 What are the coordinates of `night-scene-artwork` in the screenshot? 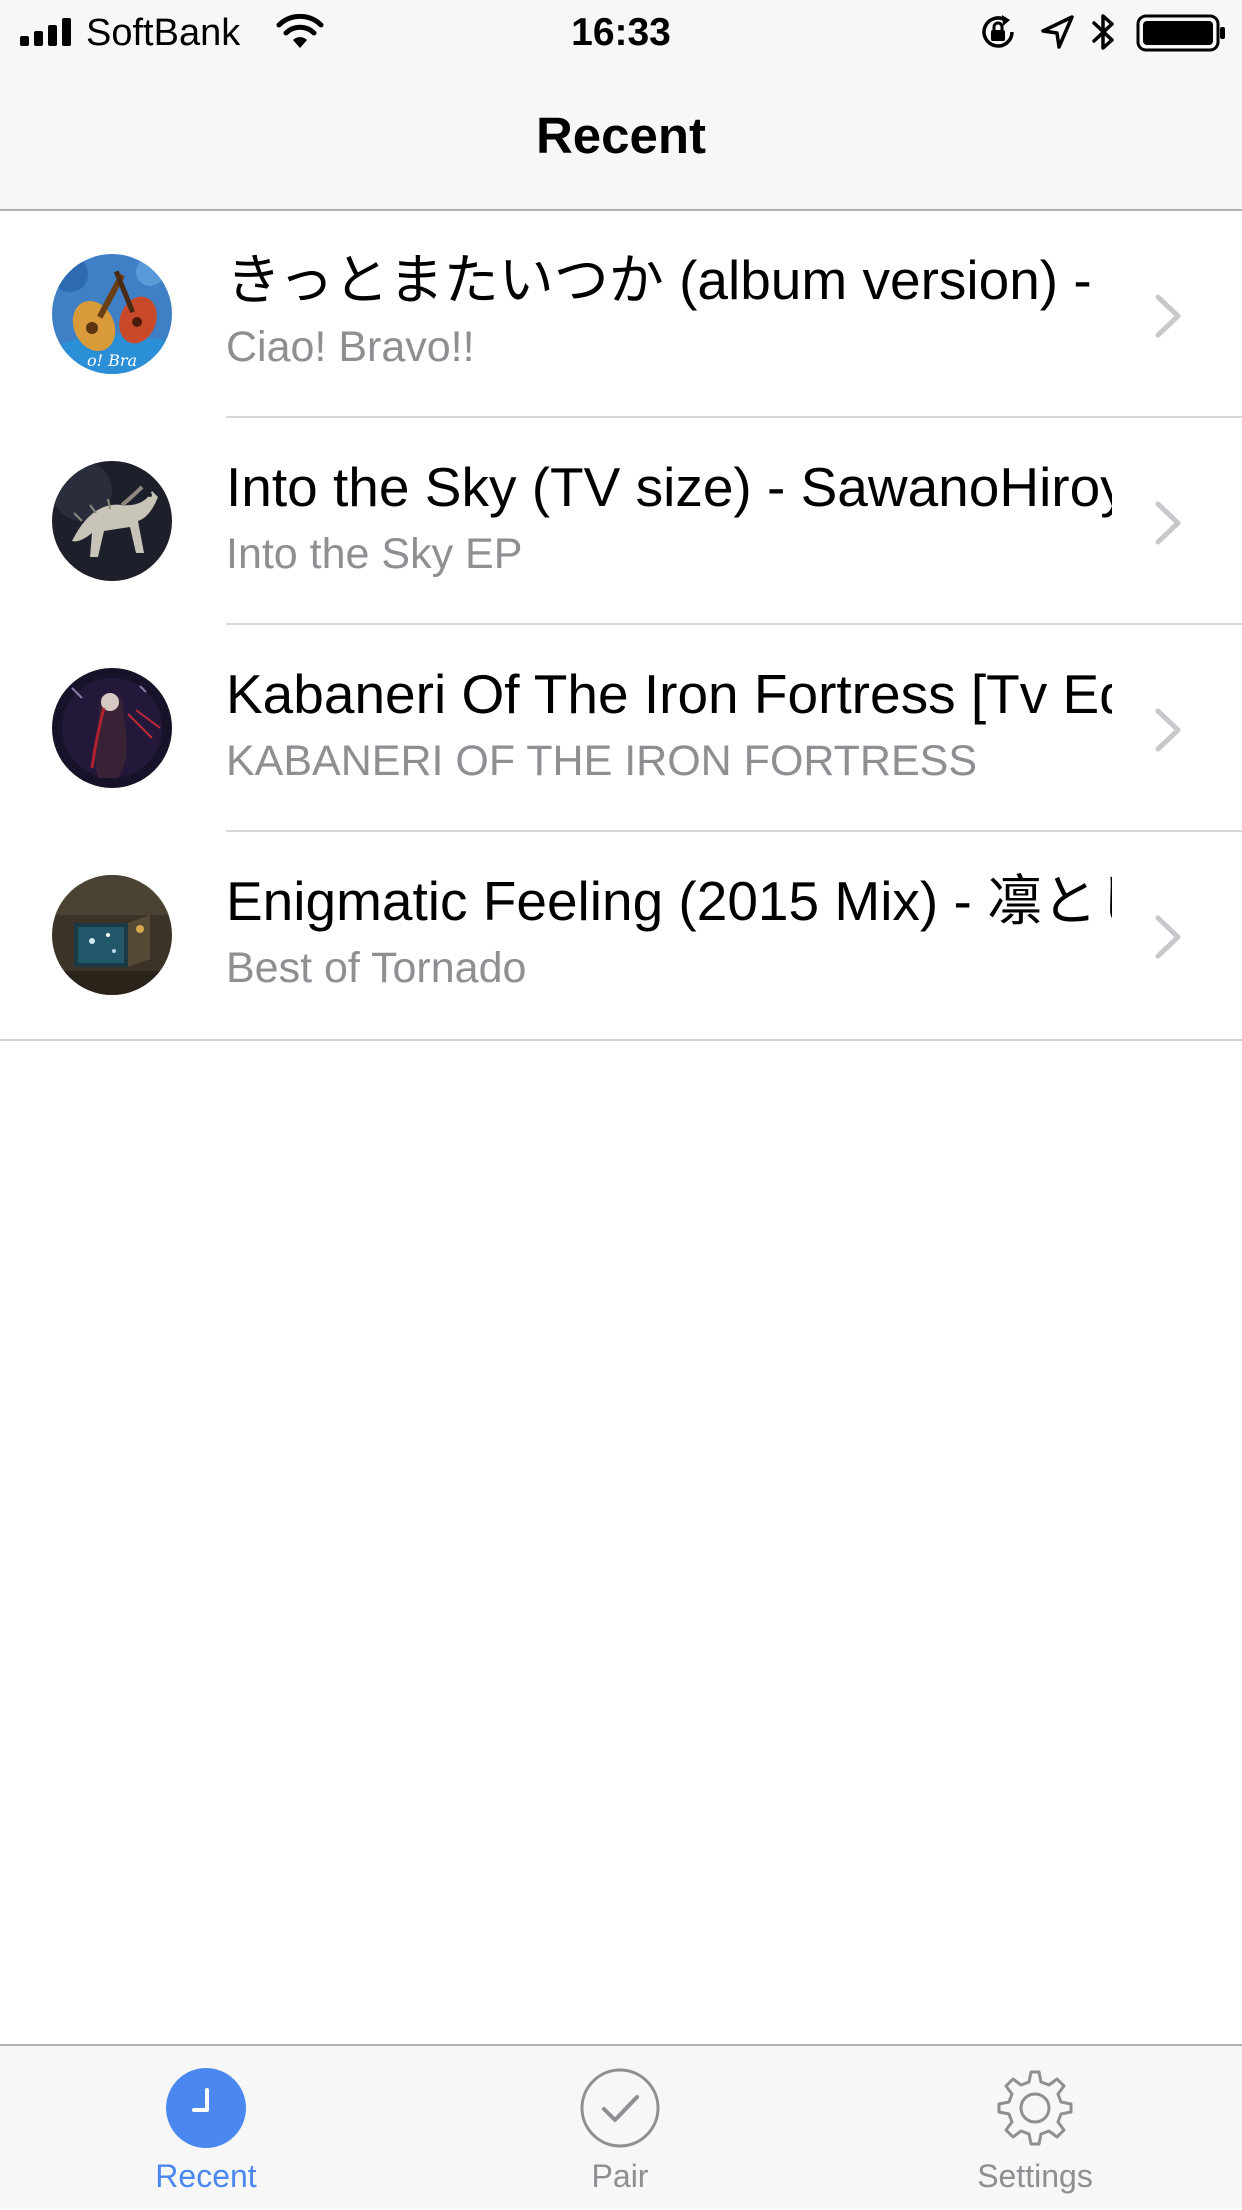 It's located at (112, 935).